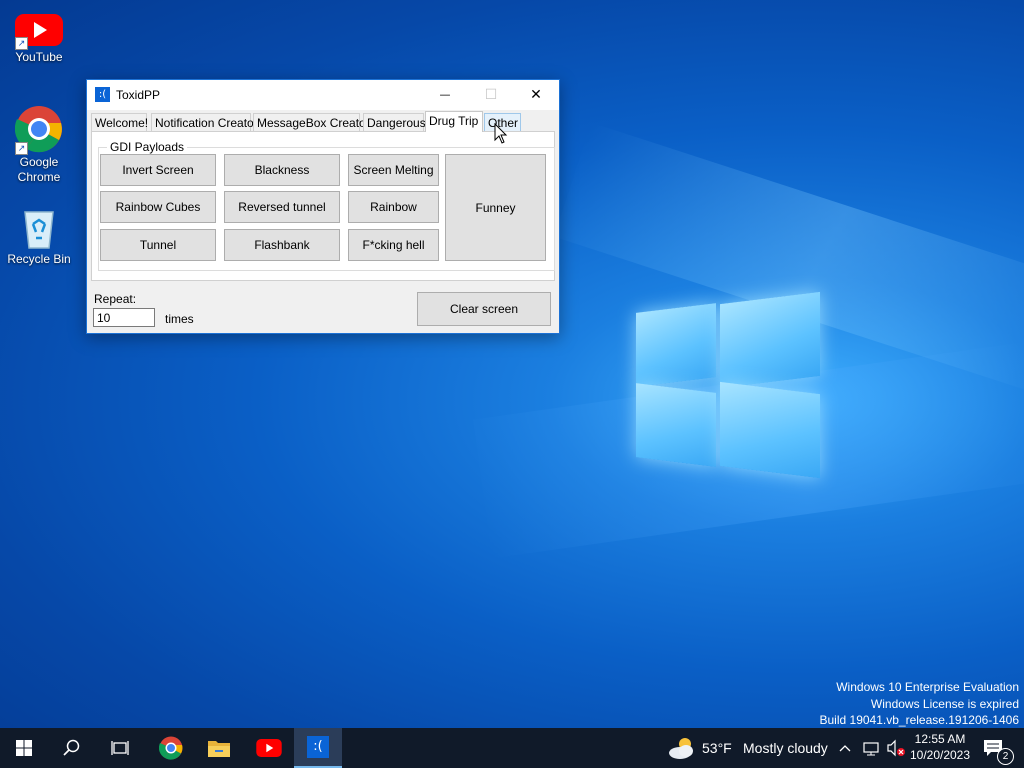 The height and width of the screenshot is (768, 1024). I want to click on screen-melting-button: Screen Melting, so click(393, 170).